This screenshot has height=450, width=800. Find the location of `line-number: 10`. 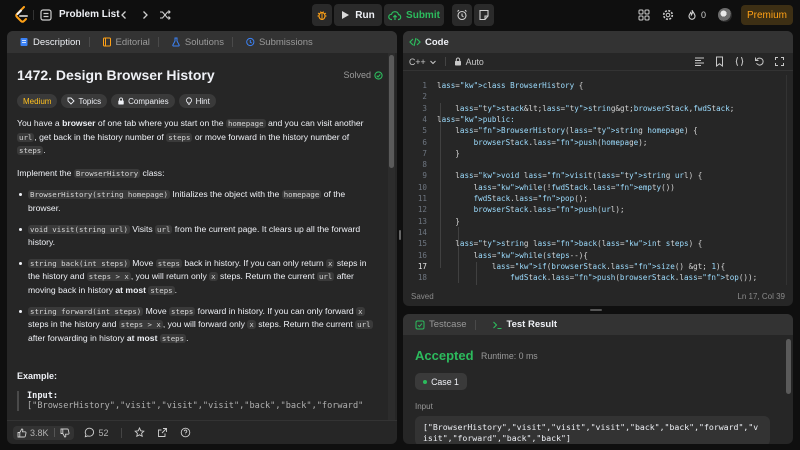

line-number: 10 is located at coordinates (422, 187).